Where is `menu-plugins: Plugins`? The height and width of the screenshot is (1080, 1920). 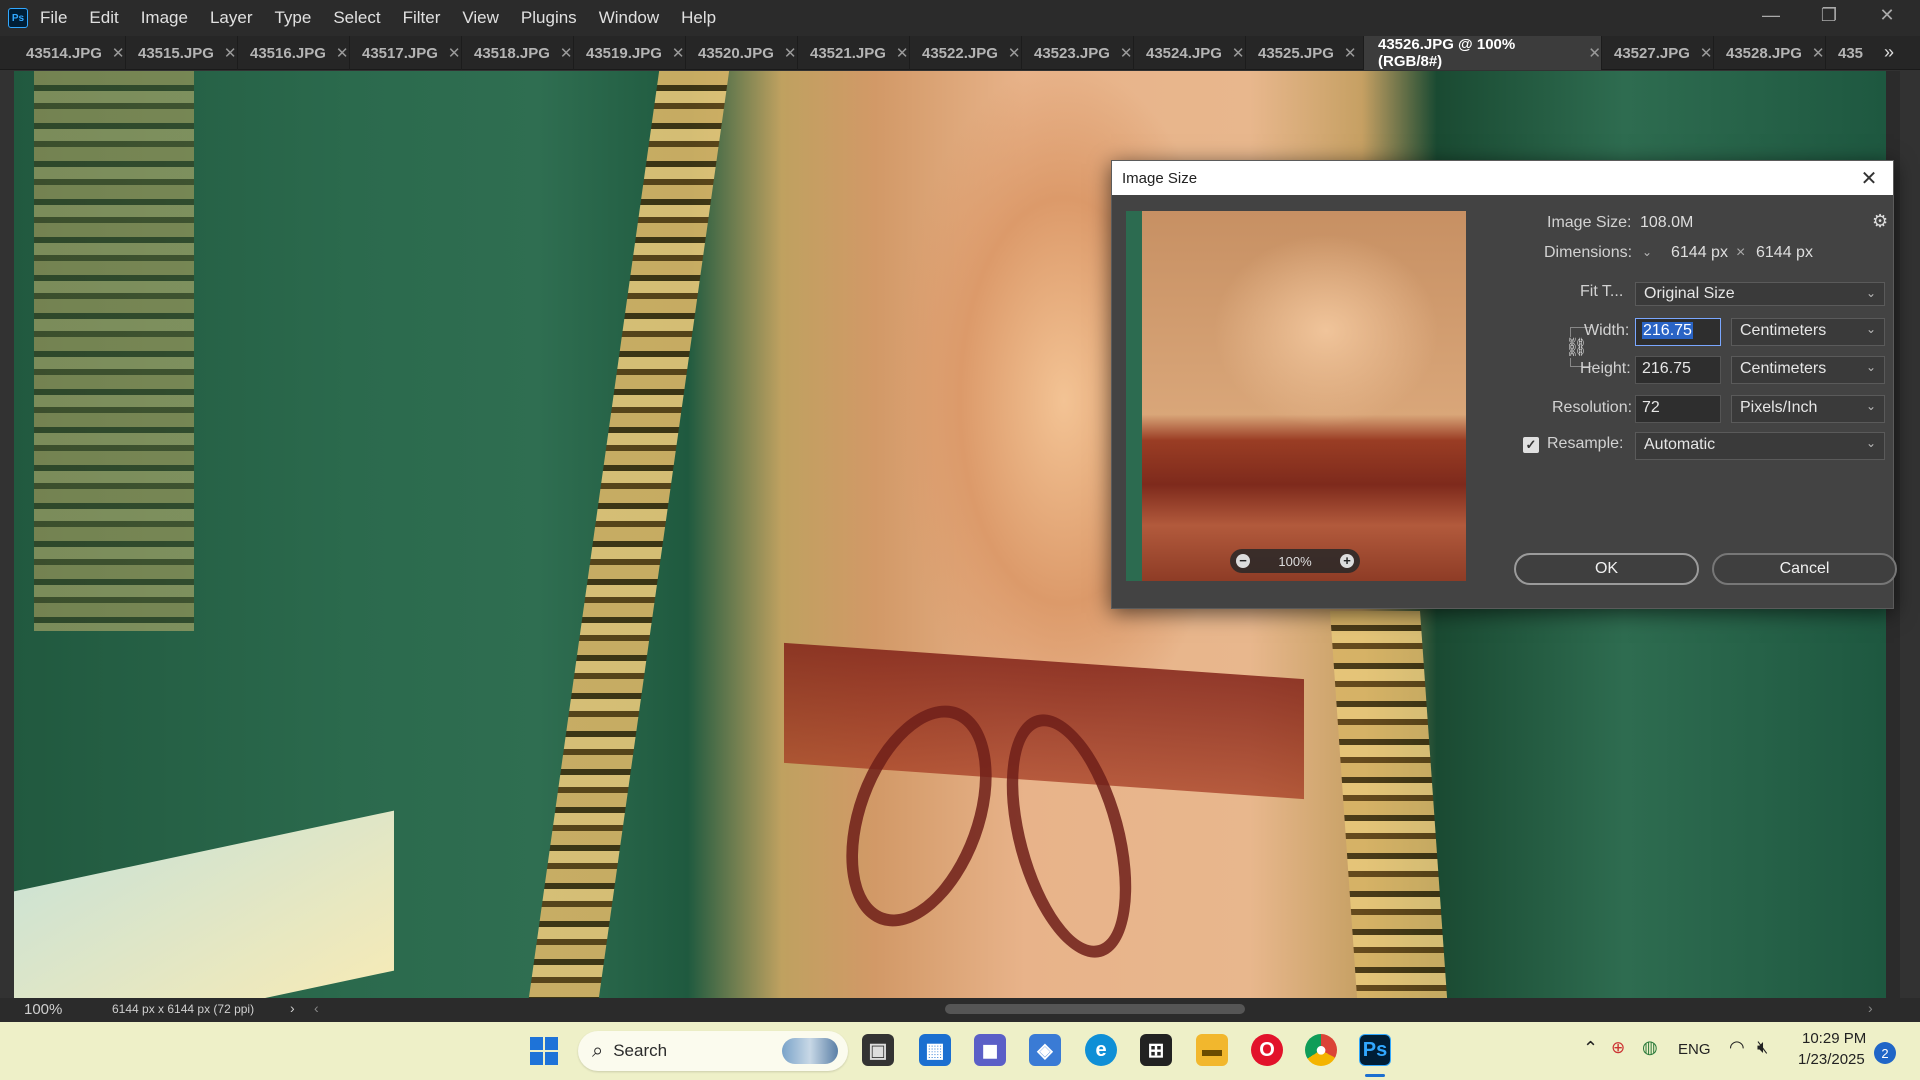
menu-plugins: Plugins is located at coordinates (549, 18).